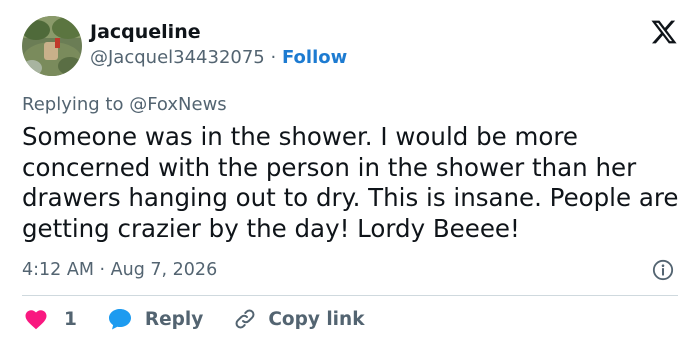 The height and width of the screenshot is (348, 700). I want to click on reply-context-prefix: Replying to, so click(73, 104).